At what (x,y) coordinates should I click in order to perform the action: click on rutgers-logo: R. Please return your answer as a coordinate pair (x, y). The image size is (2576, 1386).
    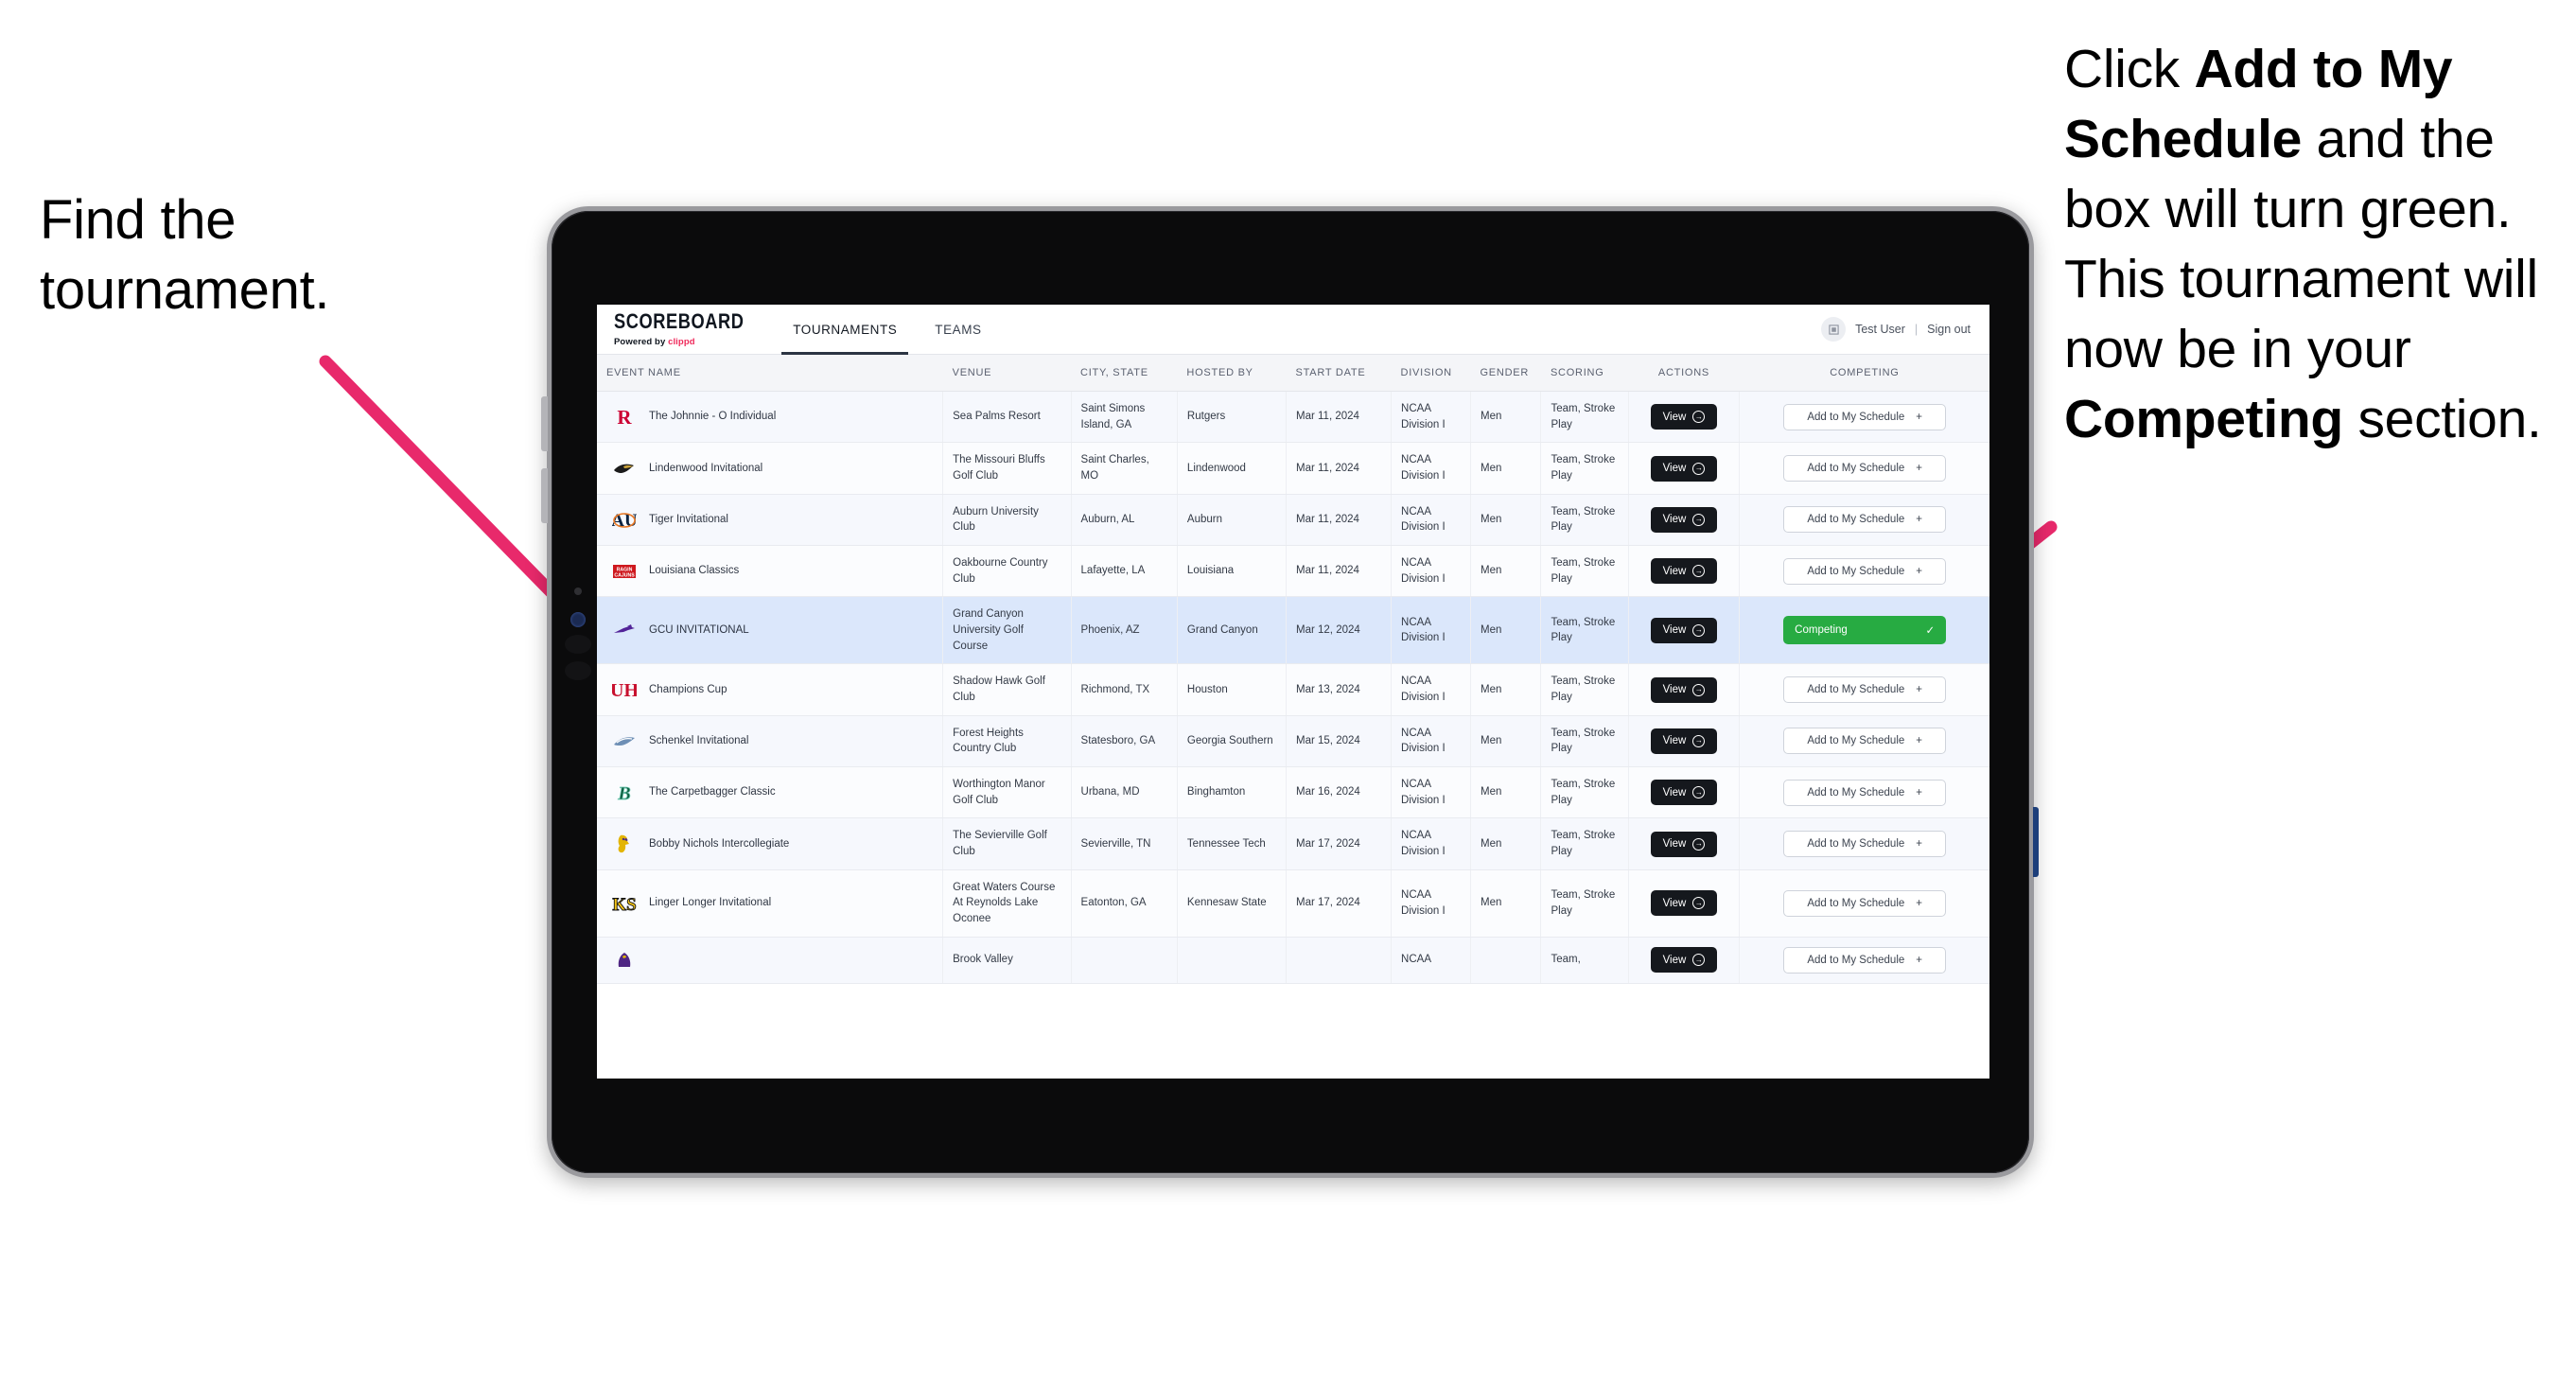
    Looking at the image, I should click on (625, 417).